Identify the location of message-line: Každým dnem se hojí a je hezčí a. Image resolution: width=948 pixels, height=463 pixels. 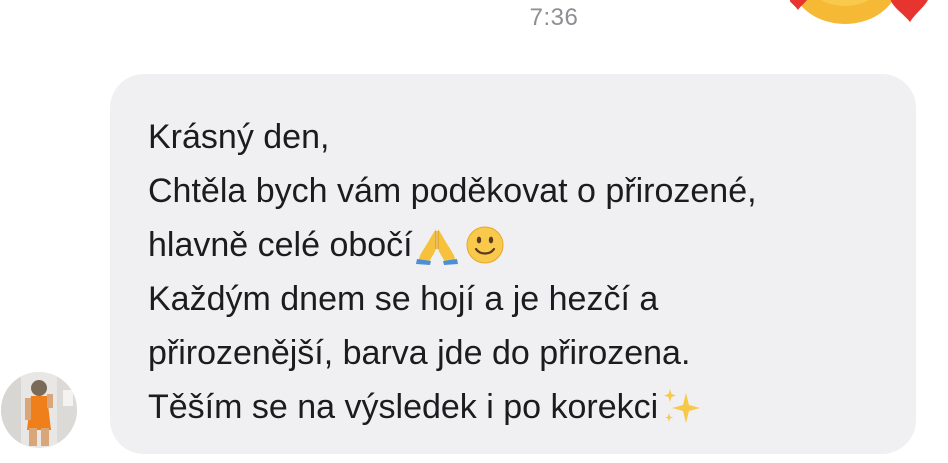
(403, 299).